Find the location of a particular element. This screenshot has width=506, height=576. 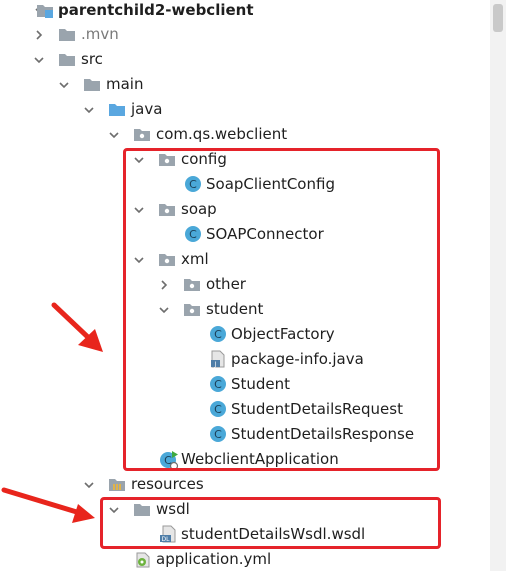

spring-config-icon is located at coordinates (143, 559).